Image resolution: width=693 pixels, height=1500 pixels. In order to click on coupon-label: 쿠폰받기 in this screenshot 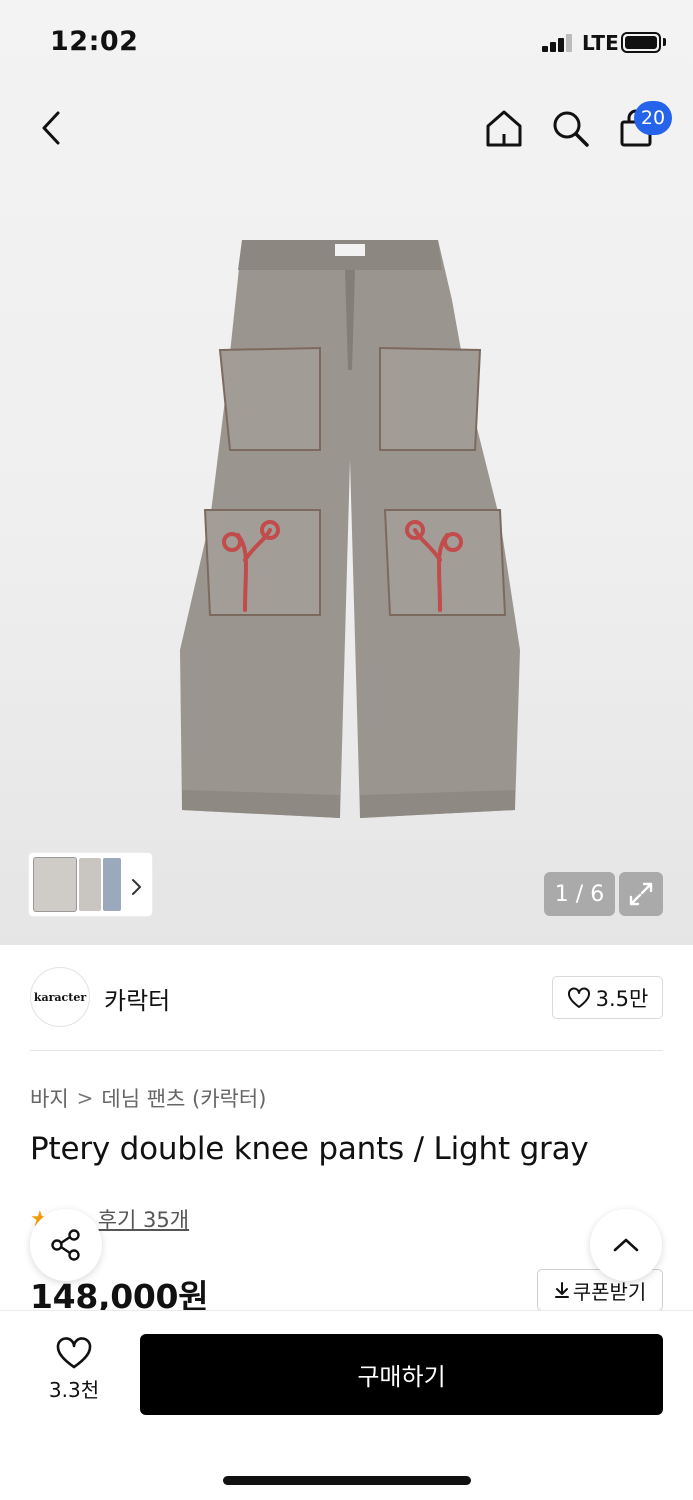, I will do `click(609, 1291)`.